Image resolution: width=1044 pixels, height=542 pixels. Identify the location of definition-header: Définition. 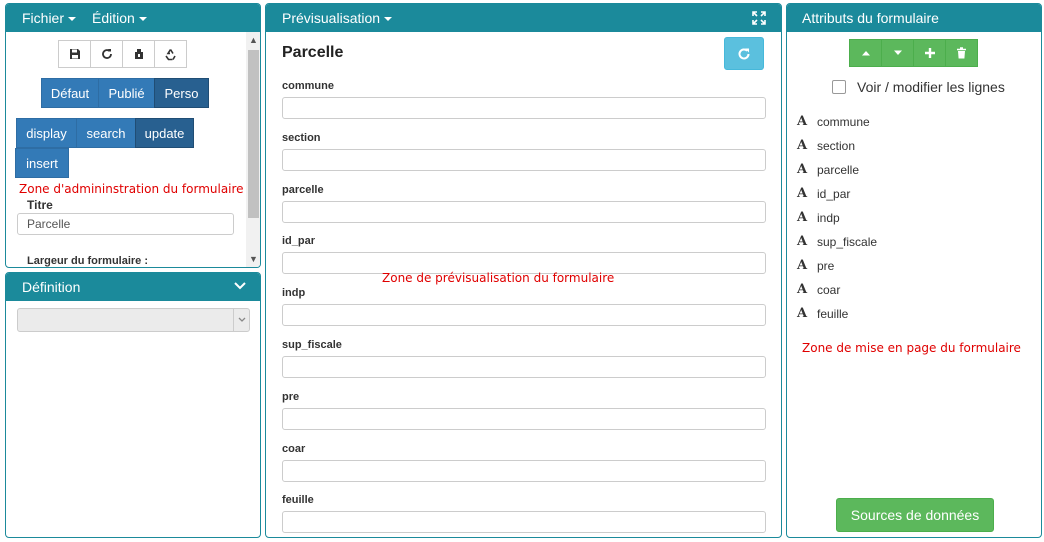
(133, 287).